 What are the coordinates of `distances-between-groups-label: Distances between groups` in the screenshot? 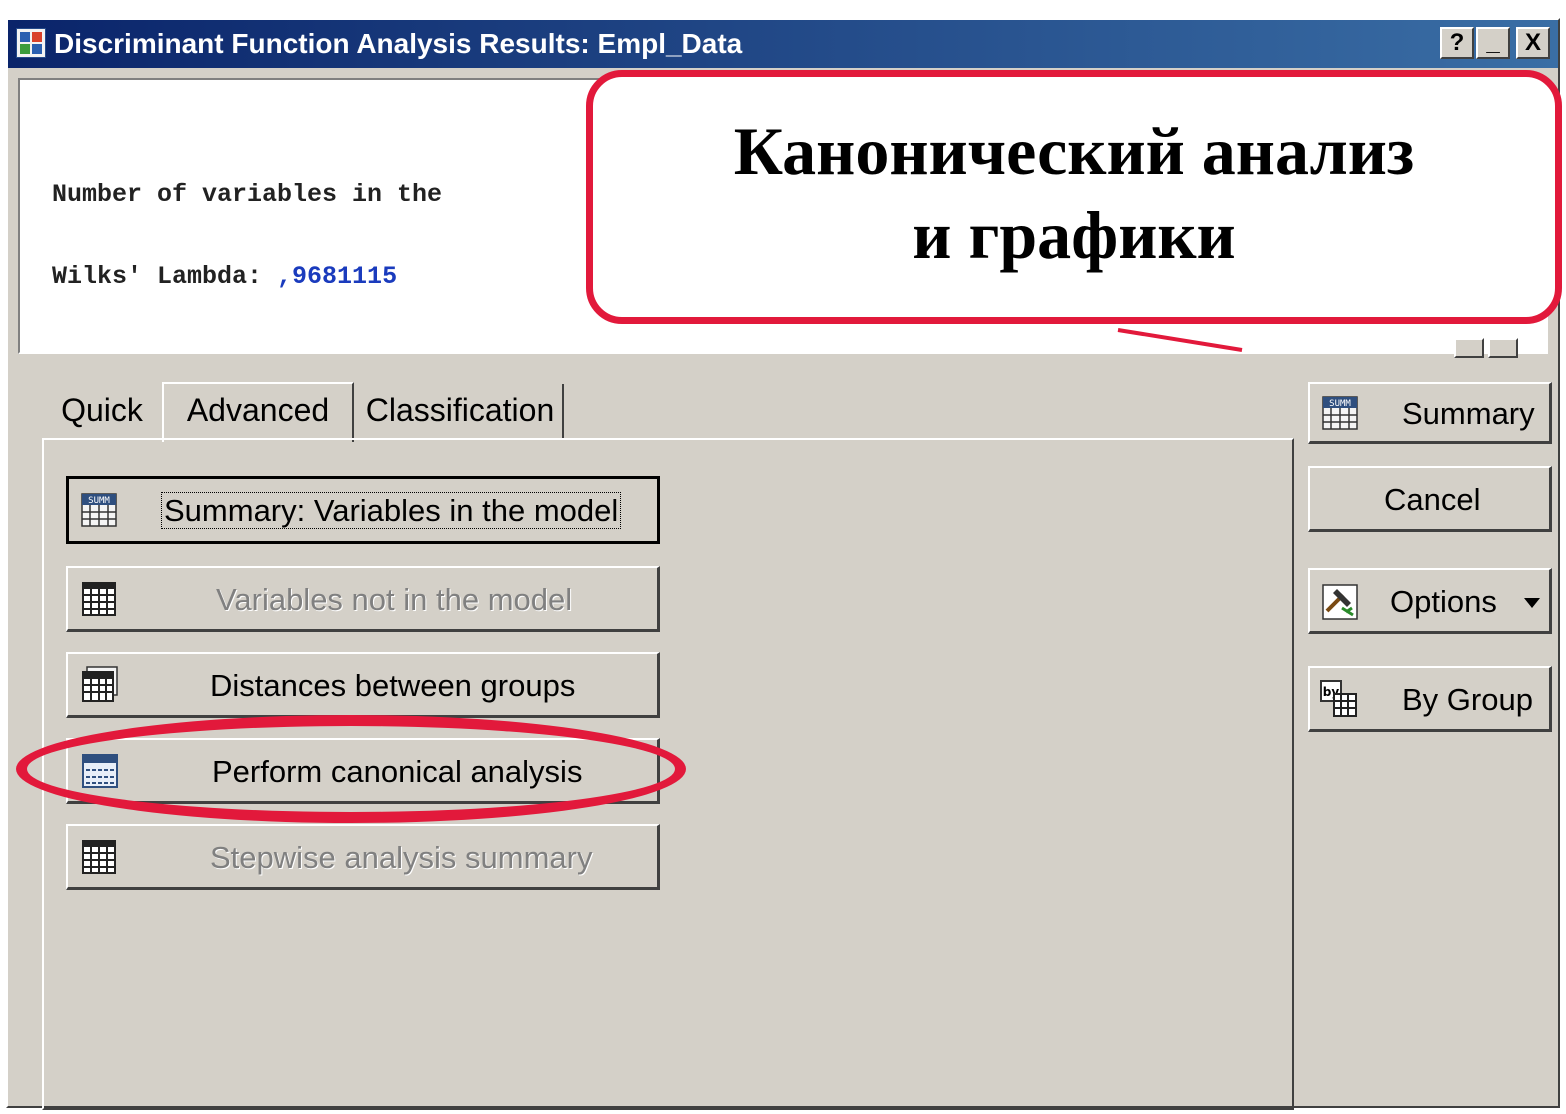 It's located at (393, 685).